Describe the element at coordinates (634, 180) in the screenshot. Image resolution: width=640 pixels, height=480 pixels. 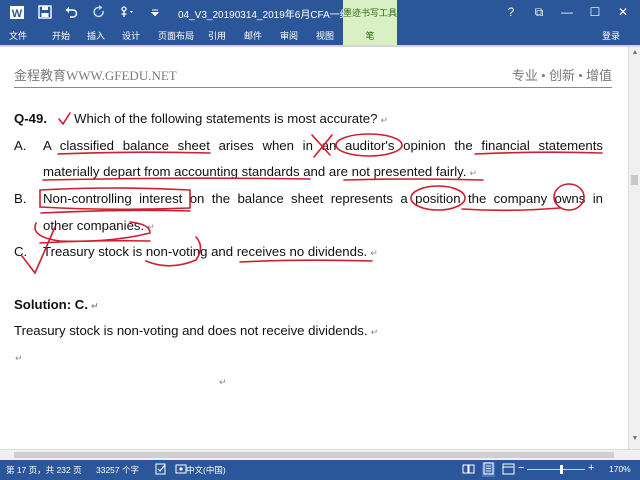
I see `vertical-scroll-thumb` at that location.